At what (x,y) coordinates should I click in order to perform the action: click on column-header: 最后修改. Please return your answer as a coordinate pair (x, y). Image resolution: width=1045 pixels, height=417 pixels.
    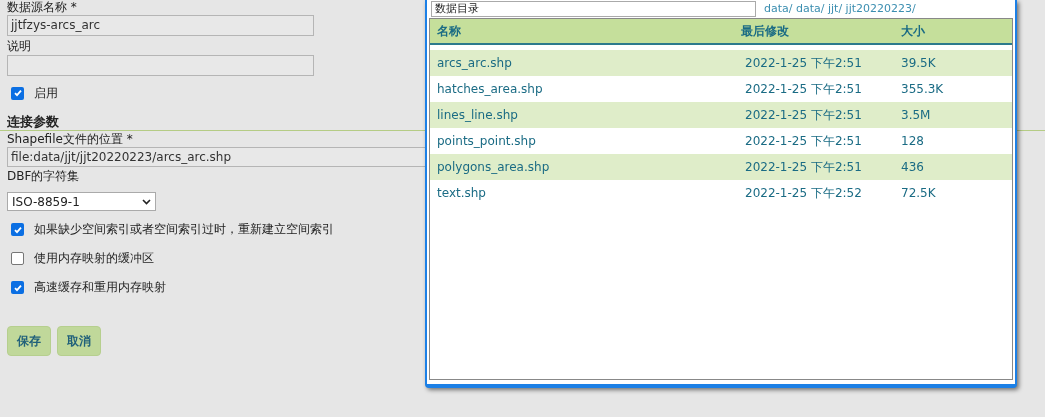
    Looking at the image, I should click on (821, 31).